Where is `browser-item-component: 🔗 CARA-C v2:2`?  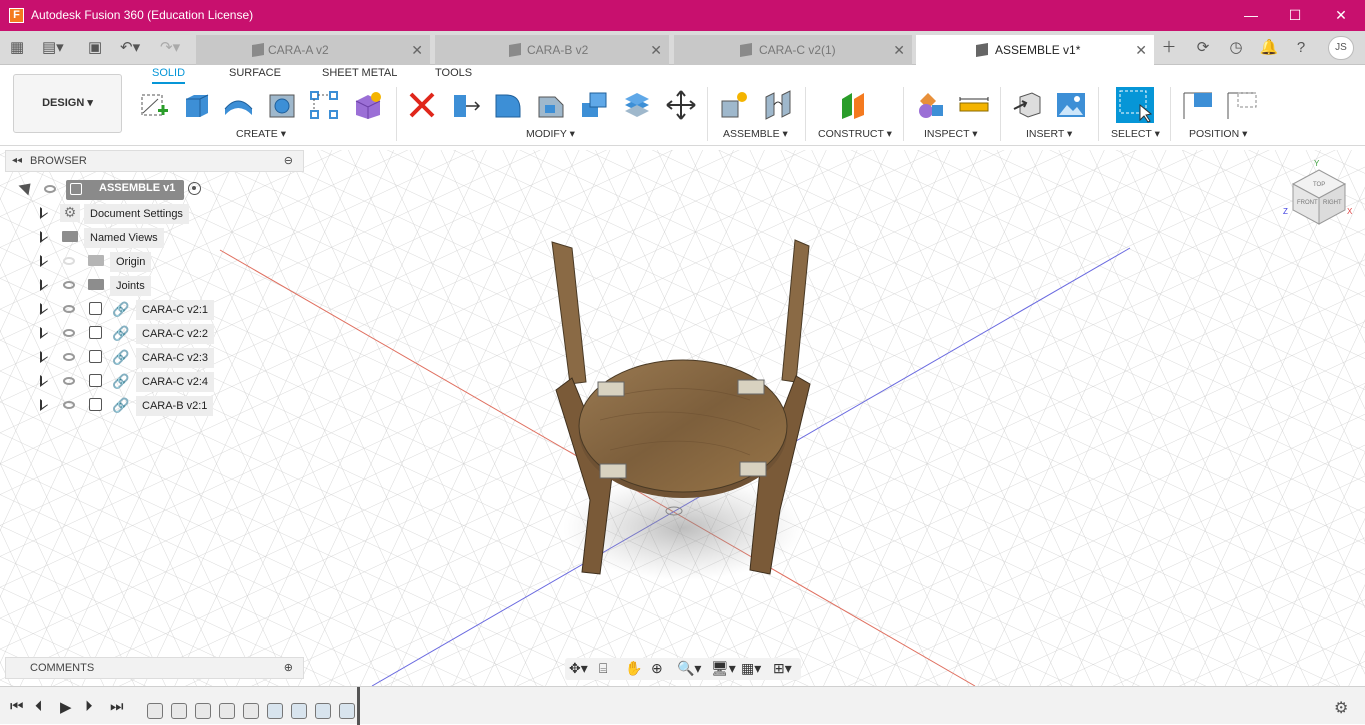
browser-item-component: 🔗 CARA-C v2:2 is located at coordinates (110, 333).